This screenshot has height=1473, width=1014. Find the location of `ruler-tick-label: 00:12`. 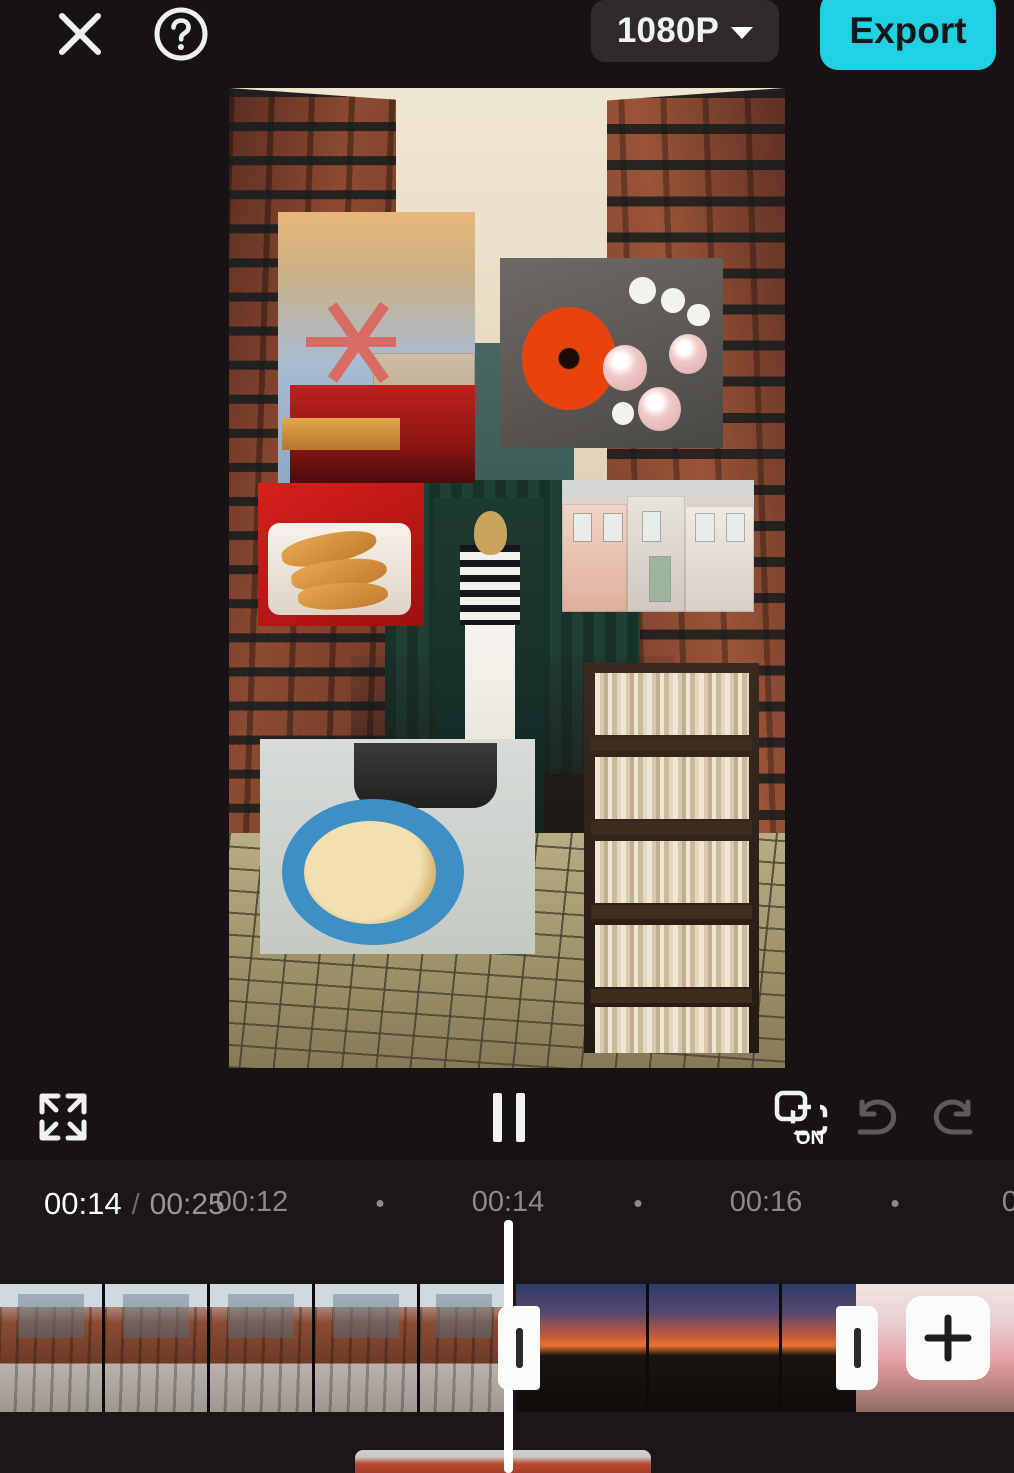

ruler-tick-label: 00:12 is located at coordinates (252, 1202).